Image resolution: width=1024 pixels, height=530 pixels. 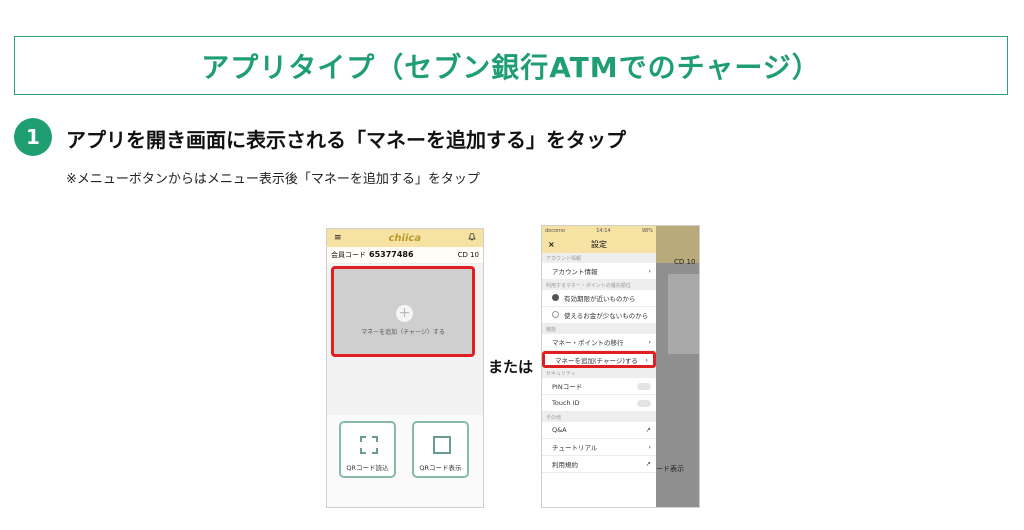 I want to click on app-logo: chiica, so click(x=405, y=238).